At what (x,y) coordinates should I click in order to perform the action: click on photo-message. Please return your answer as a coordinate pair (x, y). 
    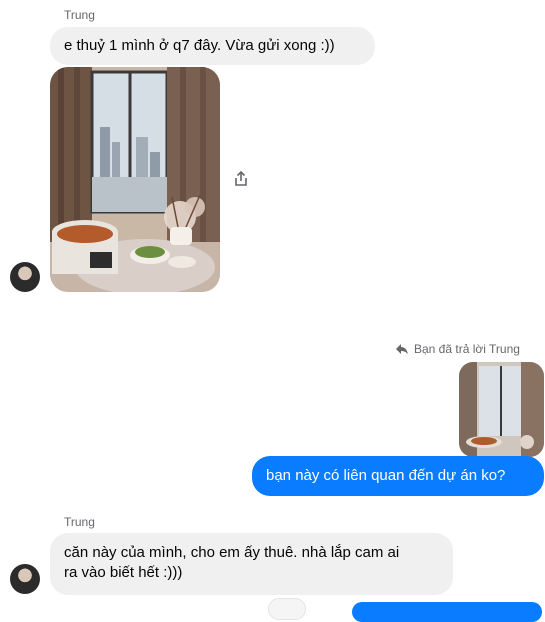
    Looking at the image, I should click on (135, 179).